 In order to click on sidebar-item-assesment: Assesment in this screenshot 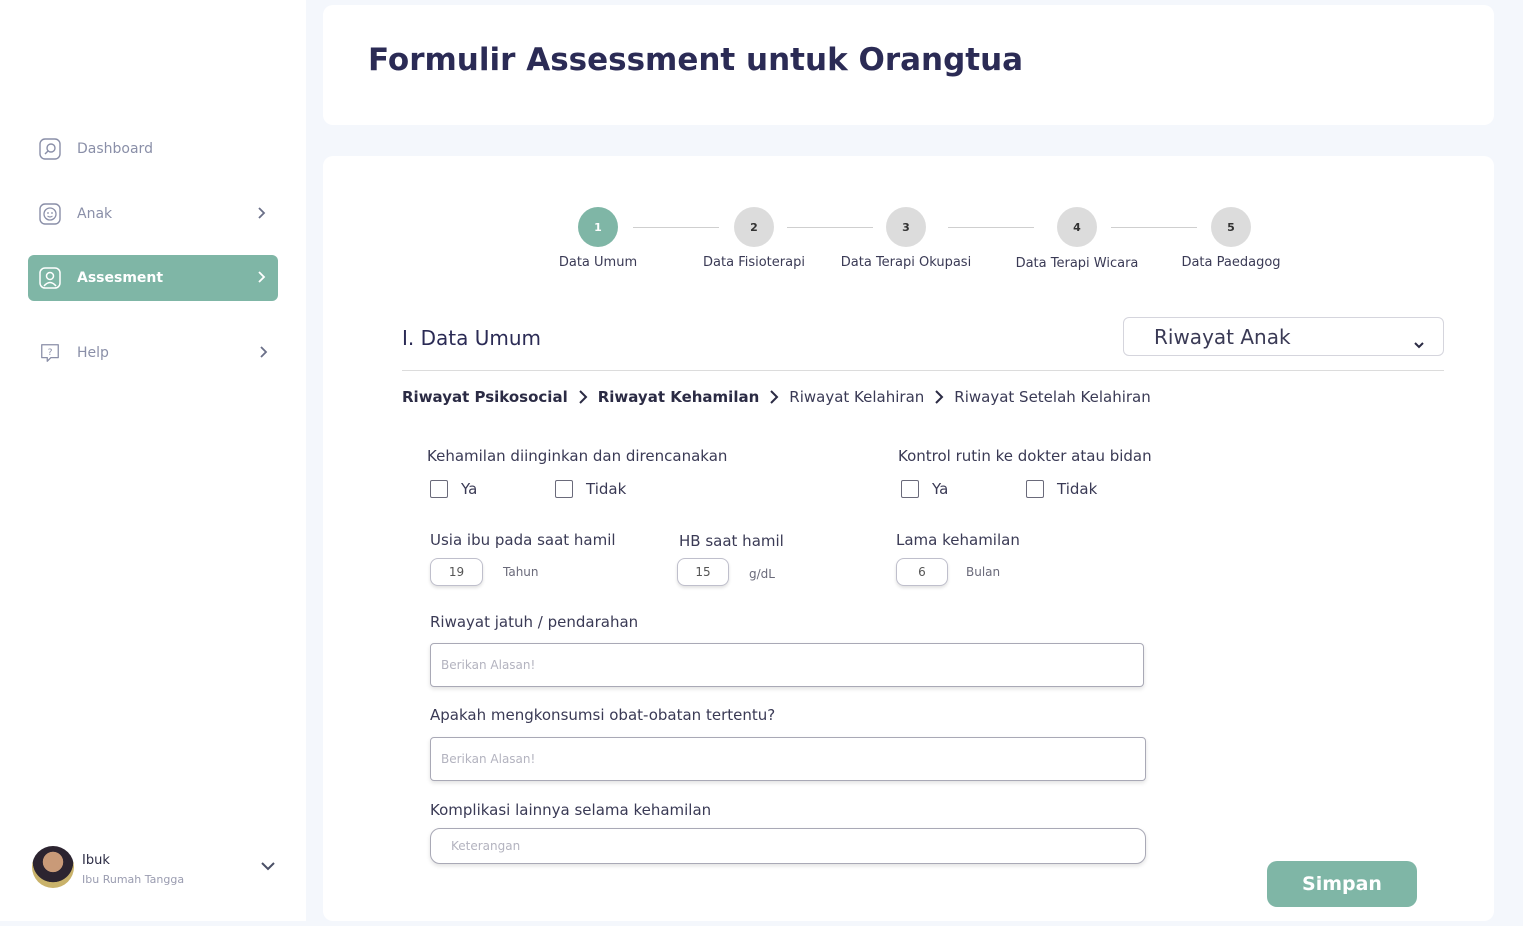, I will do `click(153, 278)`.